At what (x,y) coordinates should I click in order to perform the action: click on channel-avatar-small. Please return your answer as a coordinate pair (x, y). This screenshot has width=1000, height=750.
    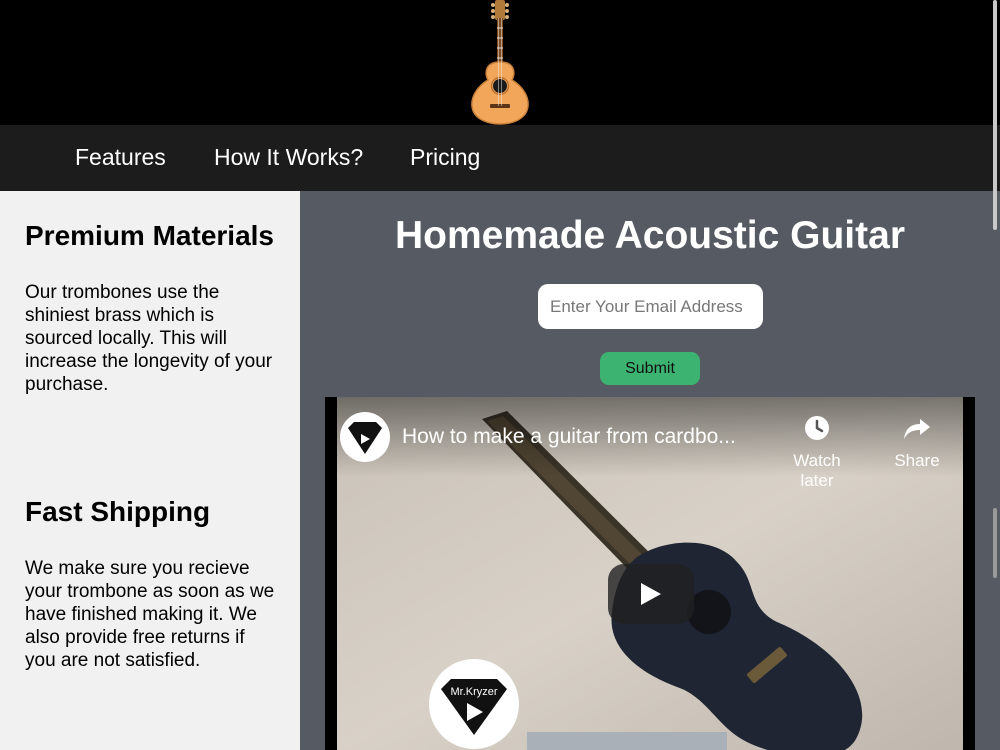
    Looking at the image, I should click on (365, 437).